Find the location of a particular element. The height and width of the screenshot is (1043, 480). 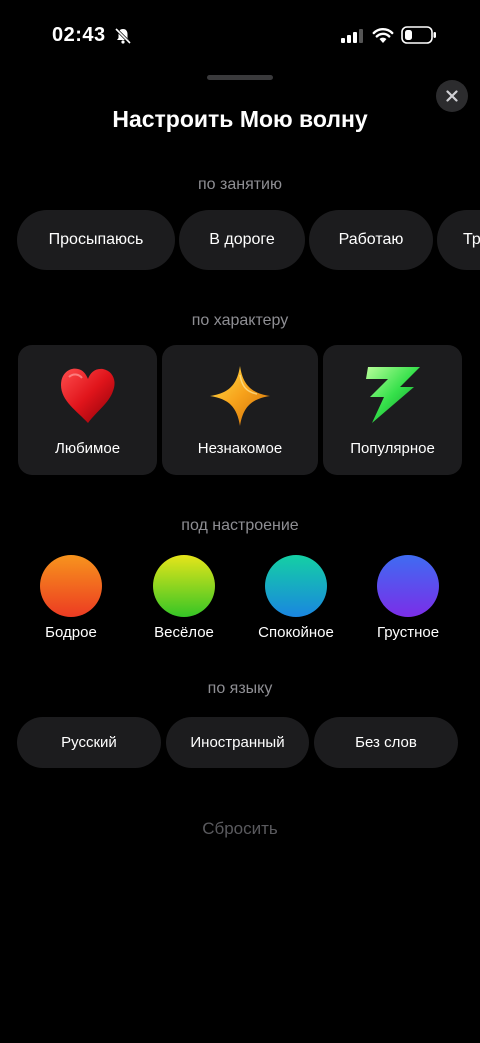

language-chip-russian: Русский is located at coordinates (89, 742).